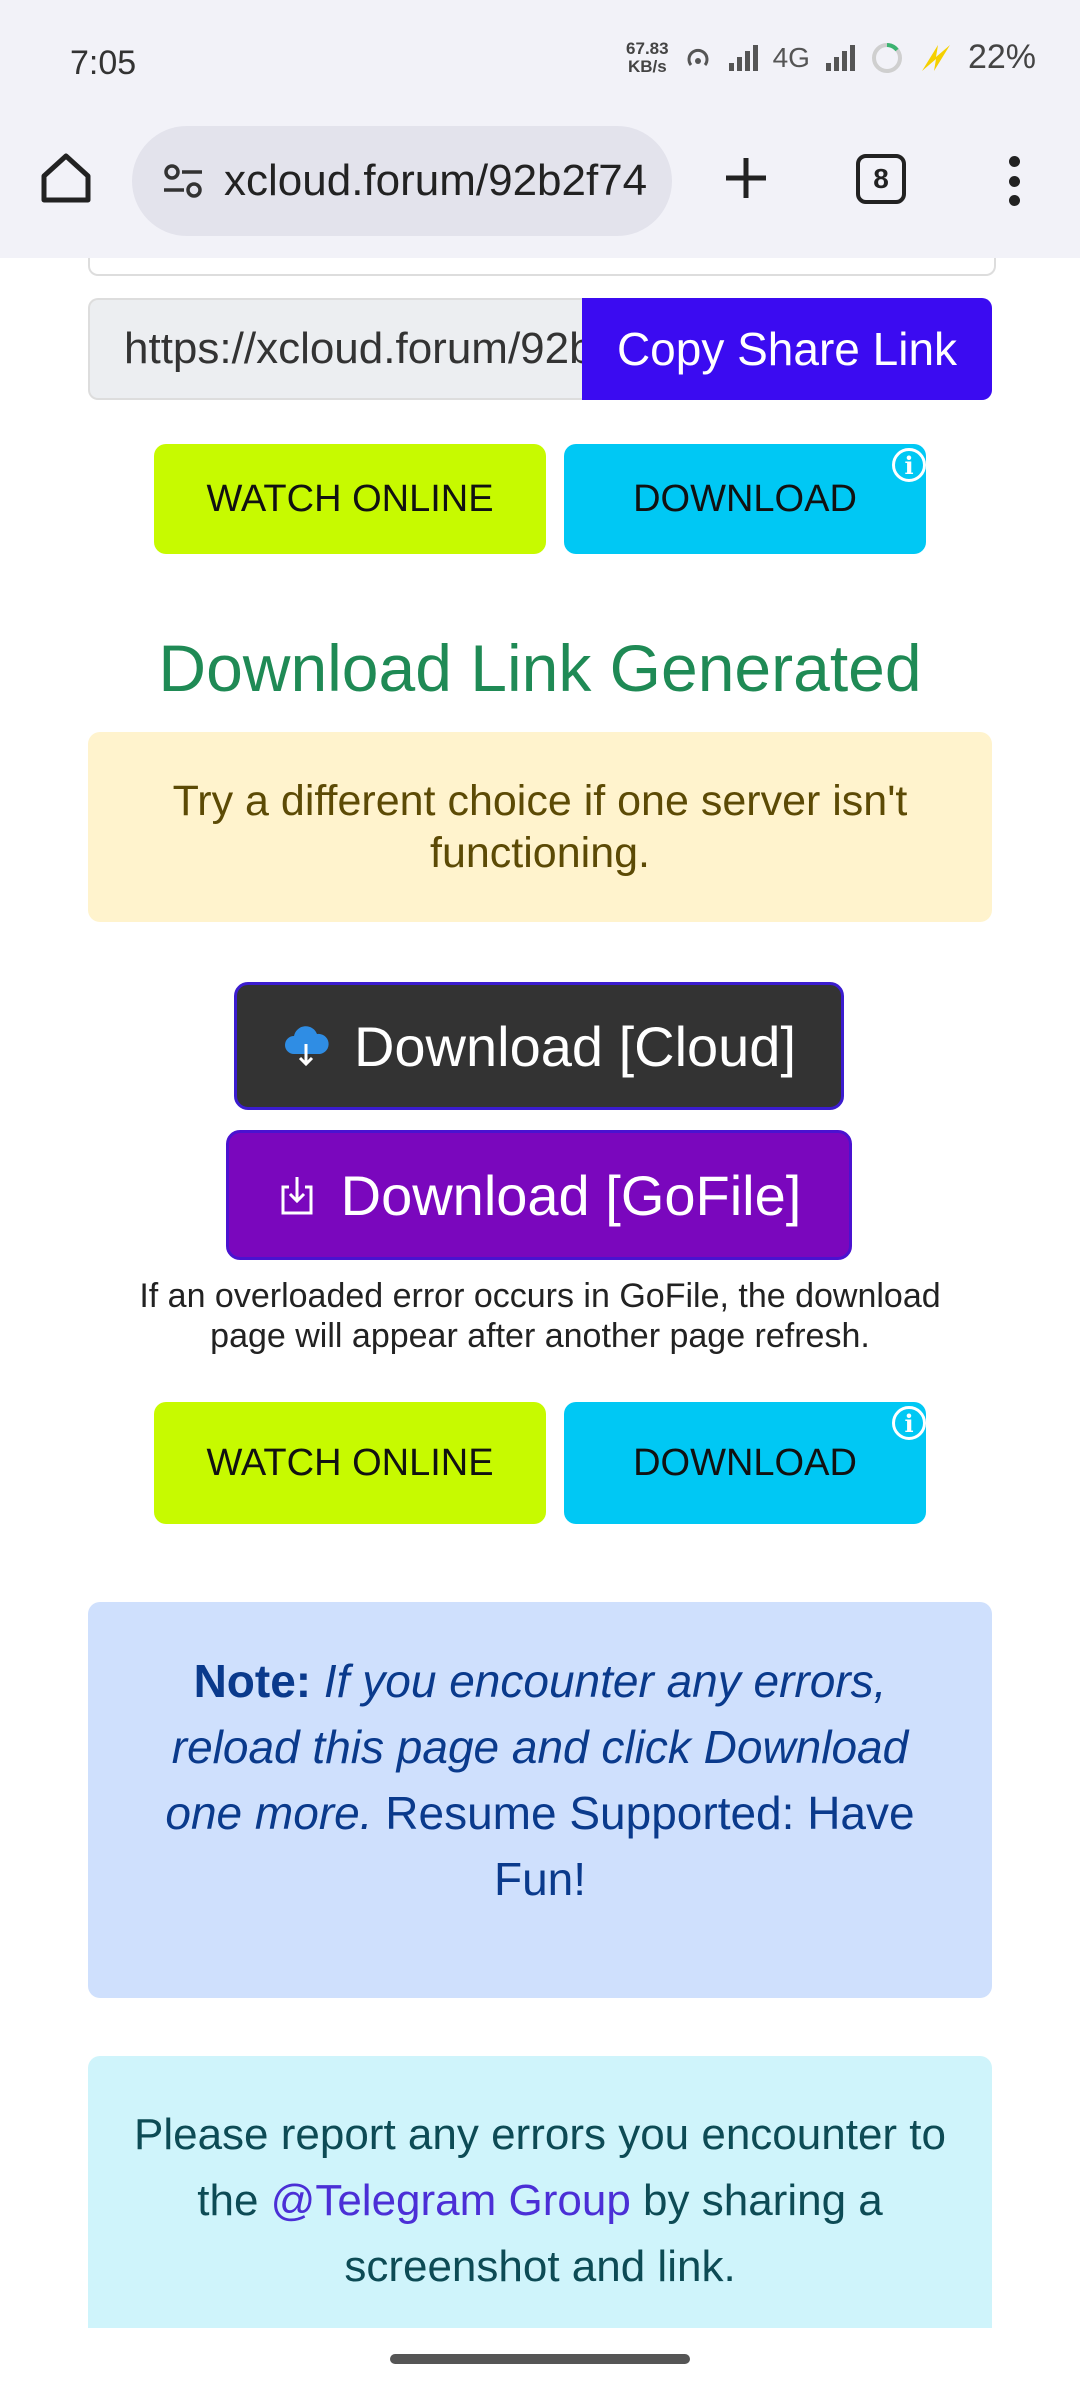  Describe the element at coordinates (103, 63) in the screenshot. I see `status-time: 7:05` at that location.